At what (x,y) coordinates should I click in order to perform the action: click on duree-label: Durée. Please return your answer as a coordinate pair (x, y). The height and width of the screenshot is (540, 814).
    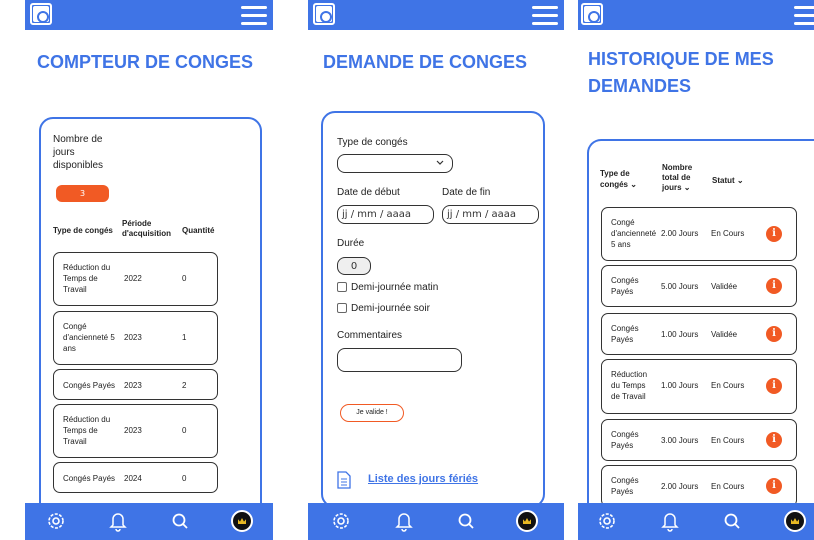
    Looking at the image, I should click on (351, 243).